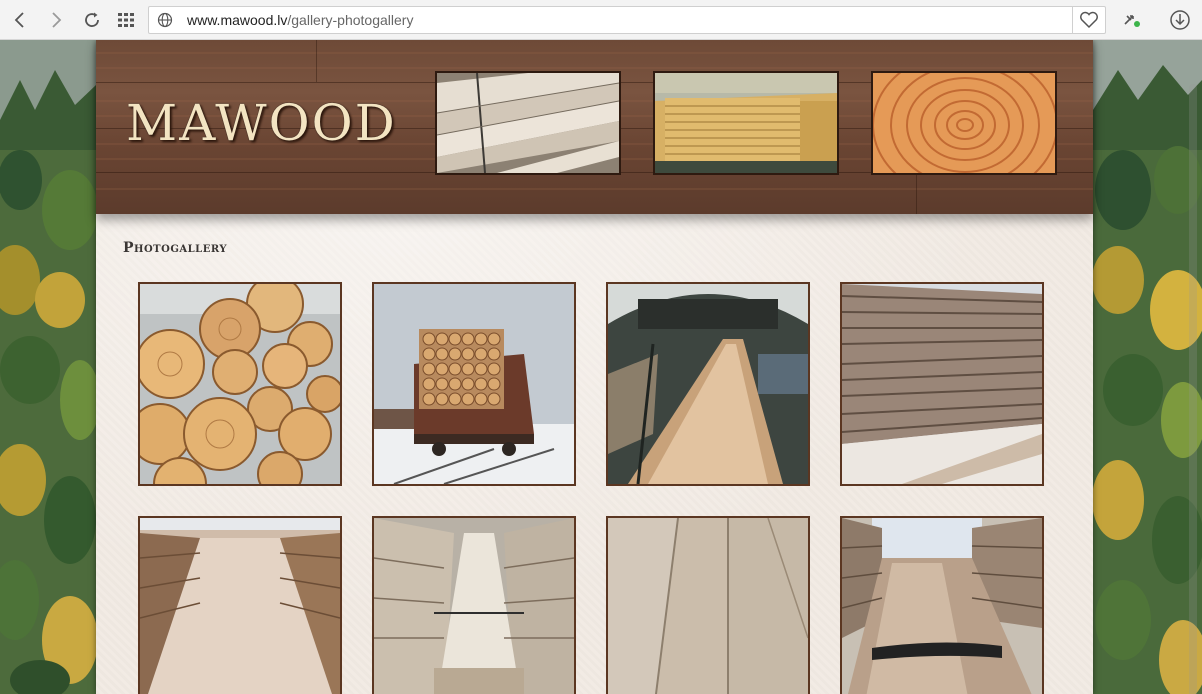 The height and width of the screenshot is (694, 1202). What do you see at coordinates (708, 384) in the screenshot?
I see `gallery-photo-sawmill-log` at bounding box center [708, 384].